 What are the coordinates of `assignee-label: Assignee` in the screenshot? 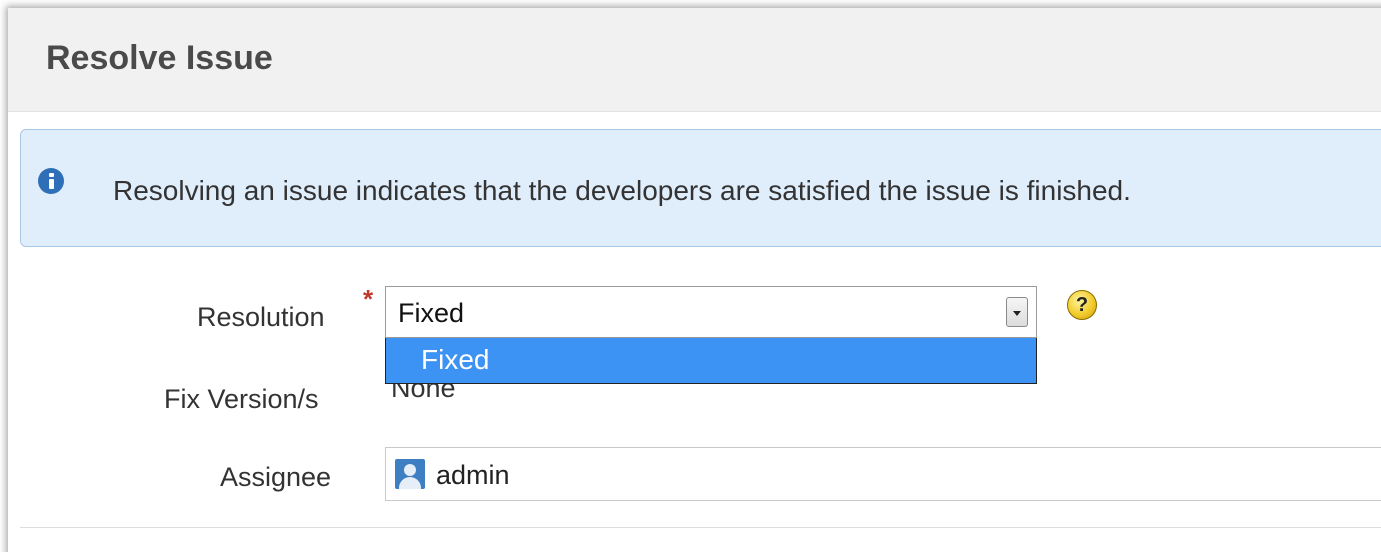 It's located at (276, 477).